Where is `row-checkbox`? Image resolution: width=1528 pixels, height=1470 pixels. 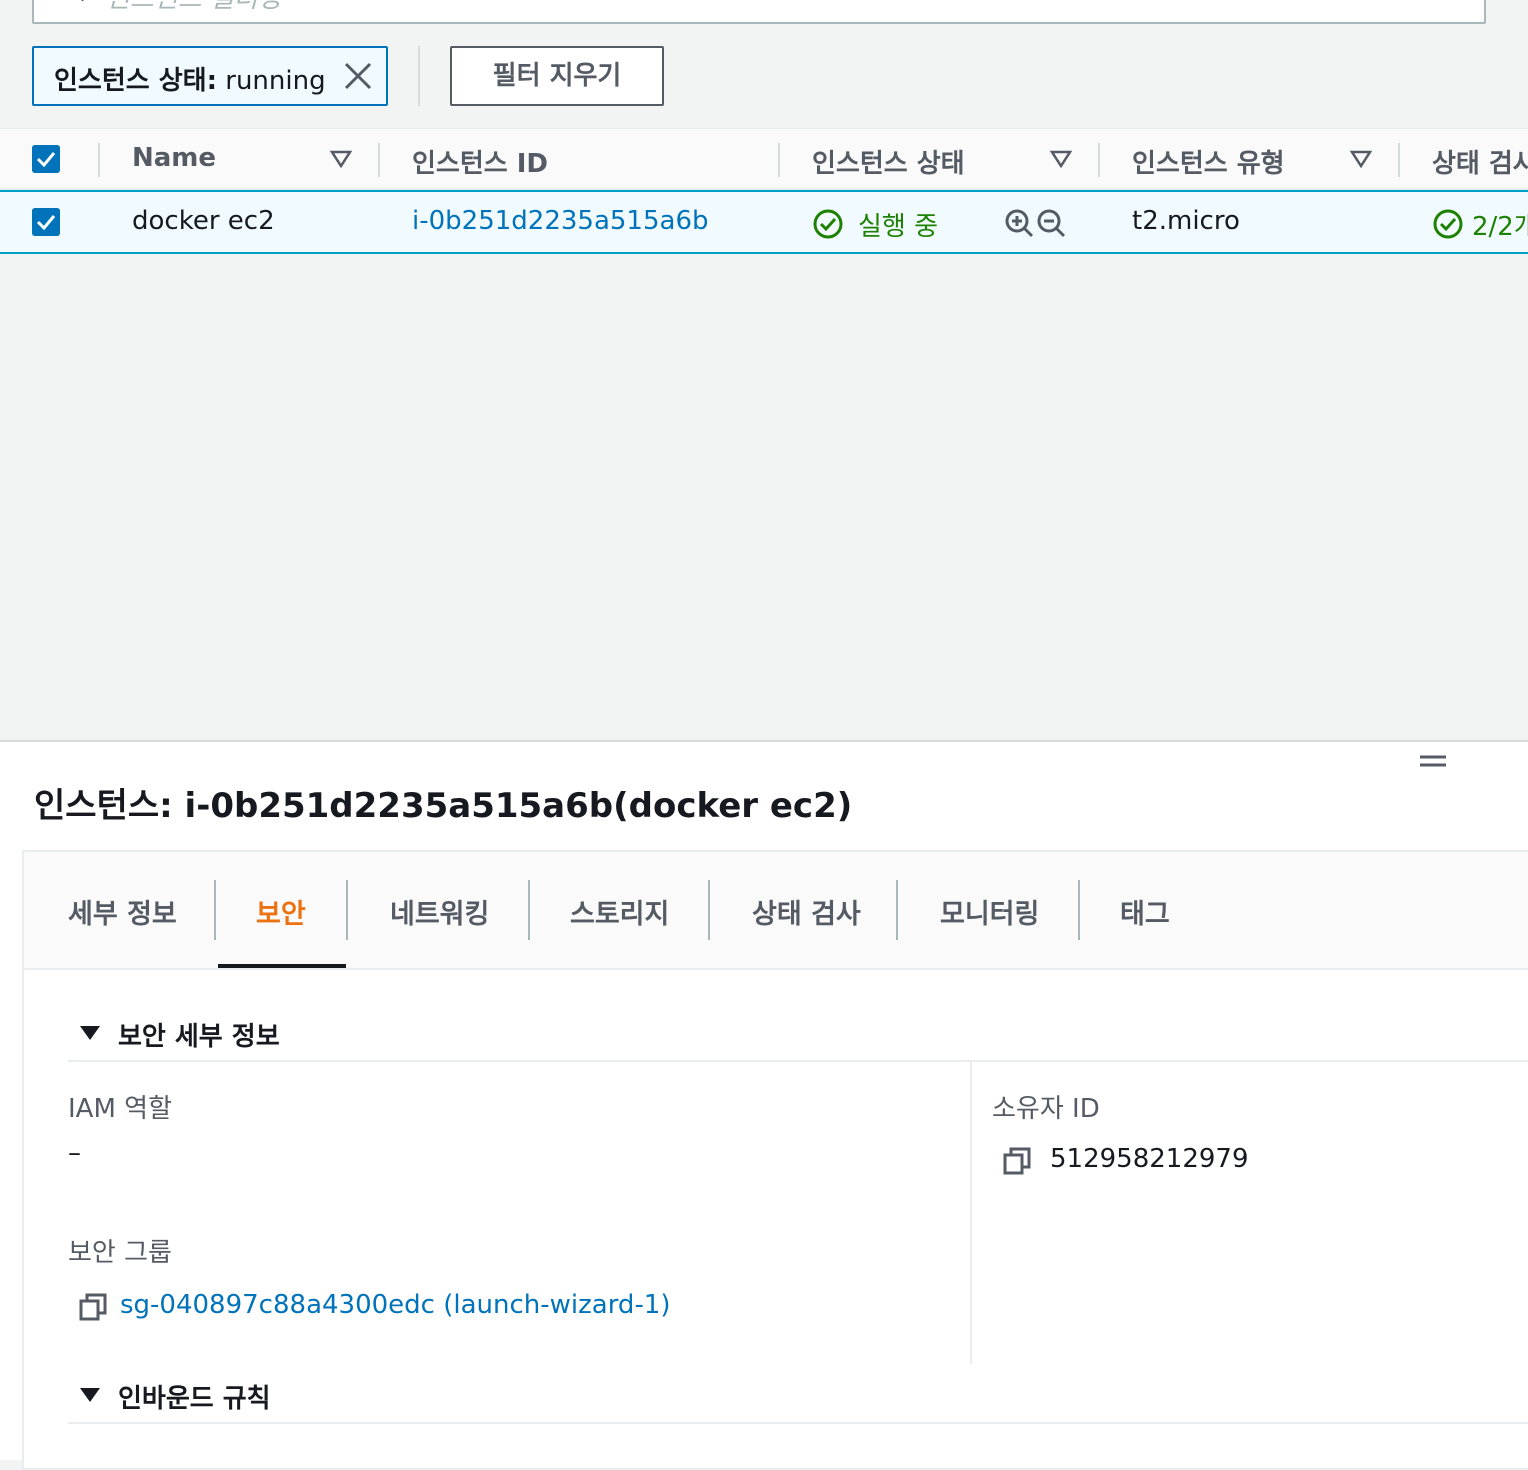 row-checkbox is located at coordinates (46, 222).